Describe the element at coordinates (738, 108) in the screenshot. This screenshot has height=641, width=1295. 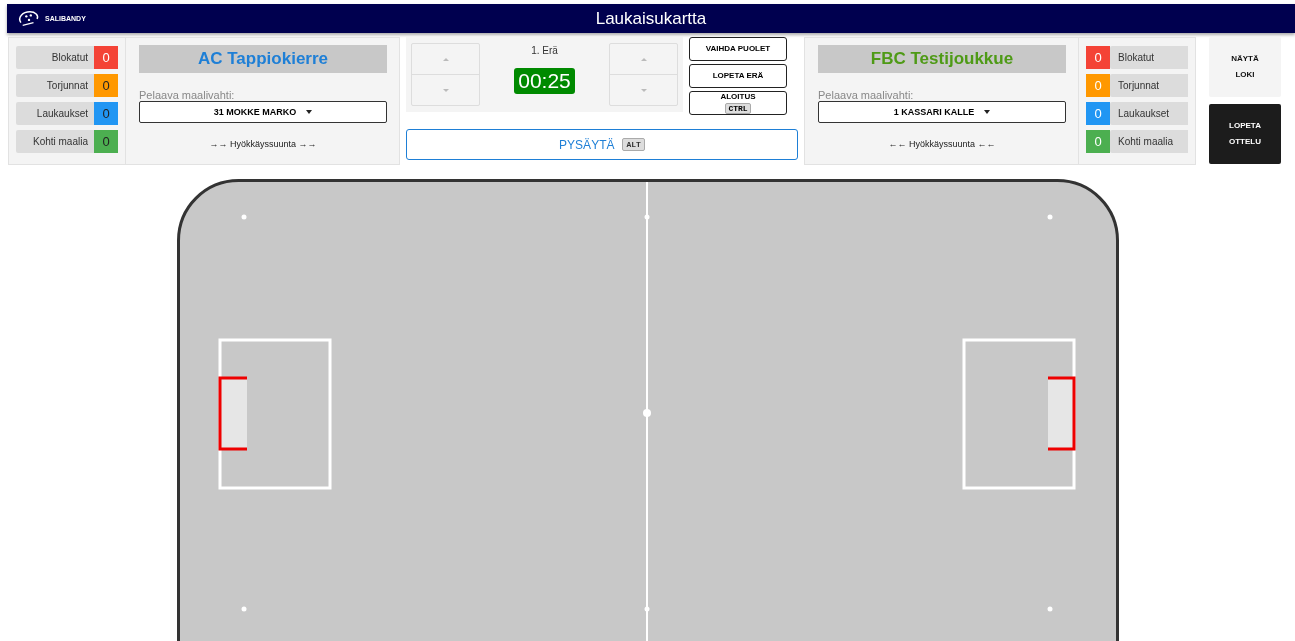
I see `key-hint: CTRL` at that location.